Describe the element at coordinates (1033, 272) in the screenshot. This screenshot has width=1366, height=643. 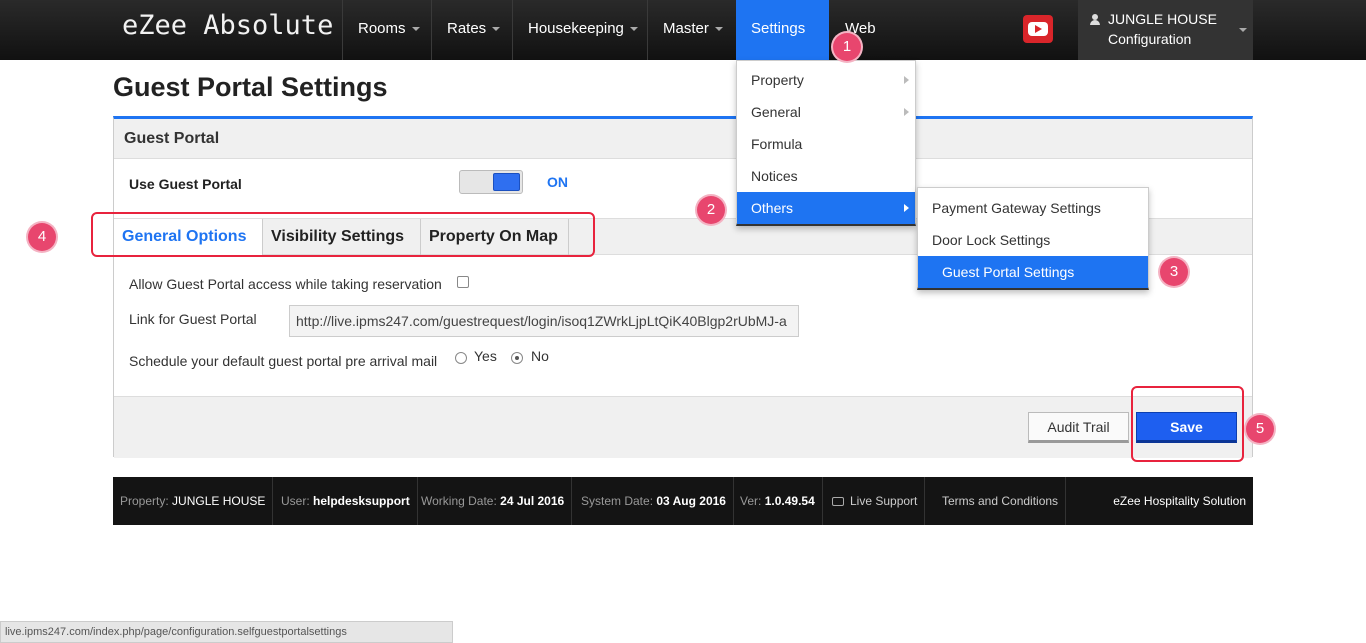
I see `submenu-guest-portal: Guest Portal Settings` at that location.